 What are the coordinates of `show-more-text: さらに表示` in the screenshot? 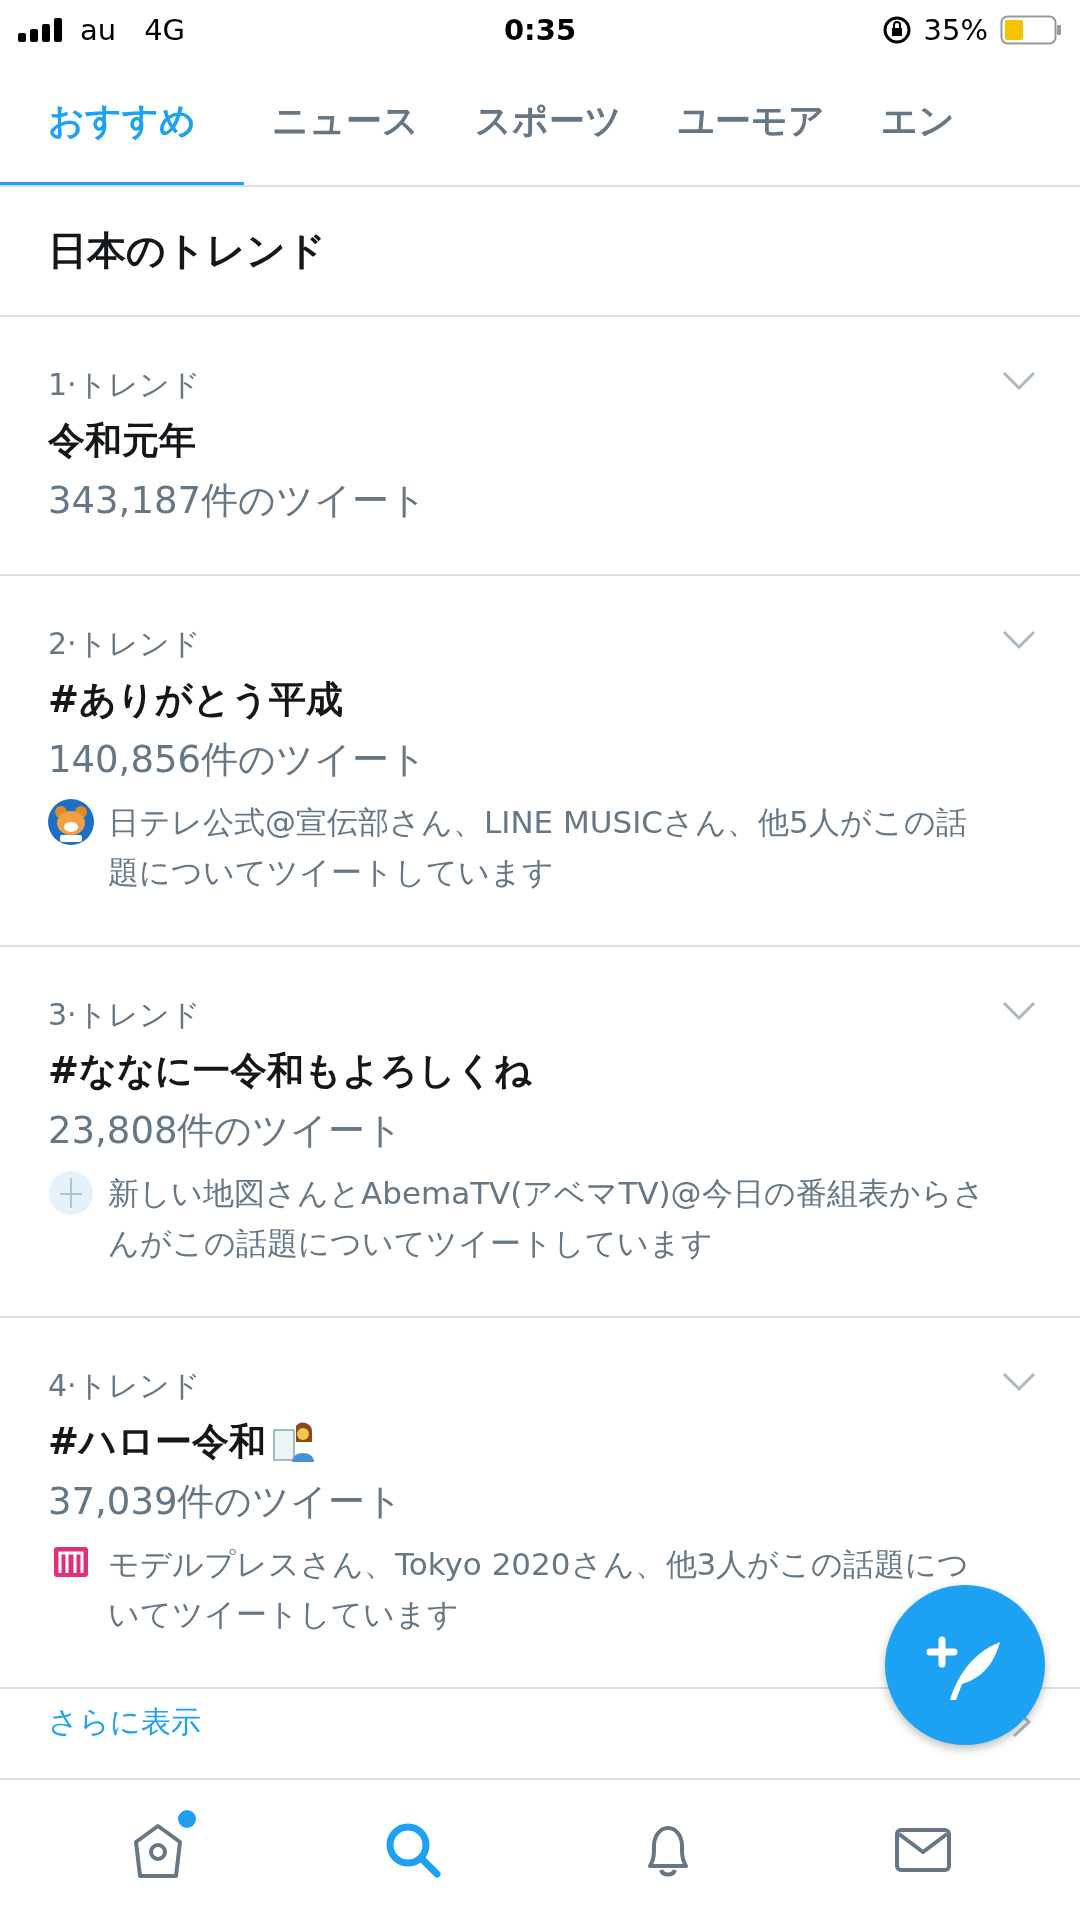 It's located at (124, 1721).